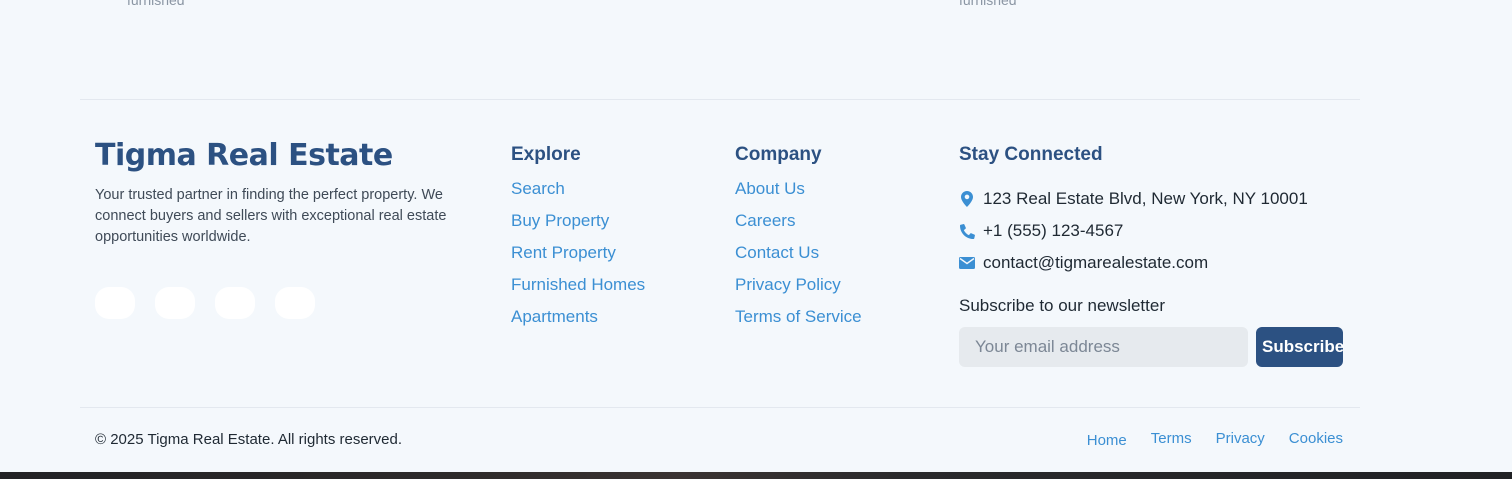 This screenshot has height=479, width=1512. I want to click on link-apartments: Apartments, so click(554, 316).